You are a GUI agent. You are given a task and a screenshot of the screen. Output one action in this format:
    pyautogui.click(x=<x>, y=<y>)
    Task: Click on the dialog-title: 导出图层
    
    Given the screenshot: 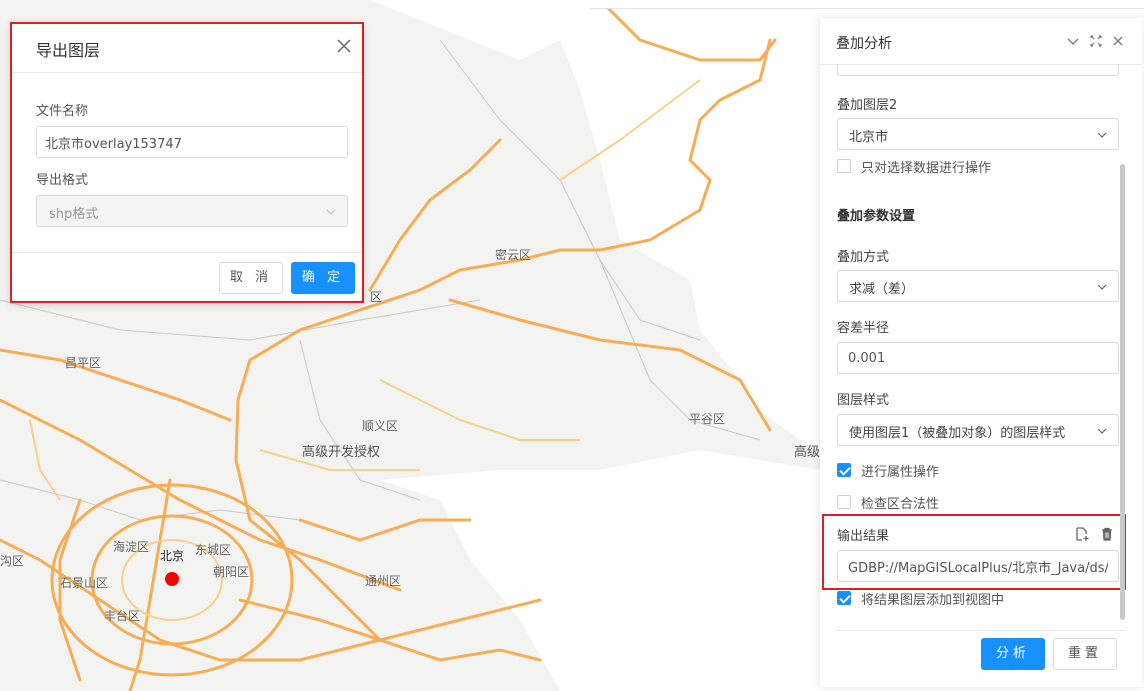 What is the action you would take?
    pyautogui.click(x=68, y=50)
    